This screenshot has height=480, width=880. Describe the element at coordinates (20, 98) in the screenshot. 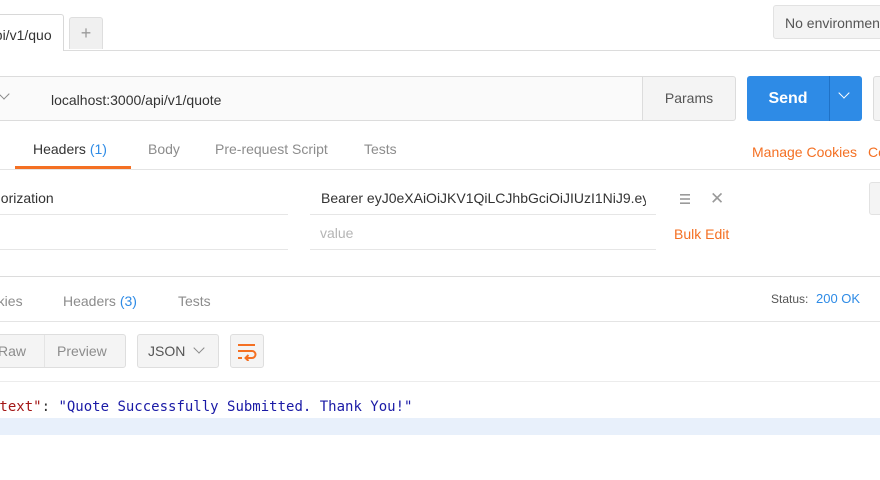

I see `method-select` at that location.